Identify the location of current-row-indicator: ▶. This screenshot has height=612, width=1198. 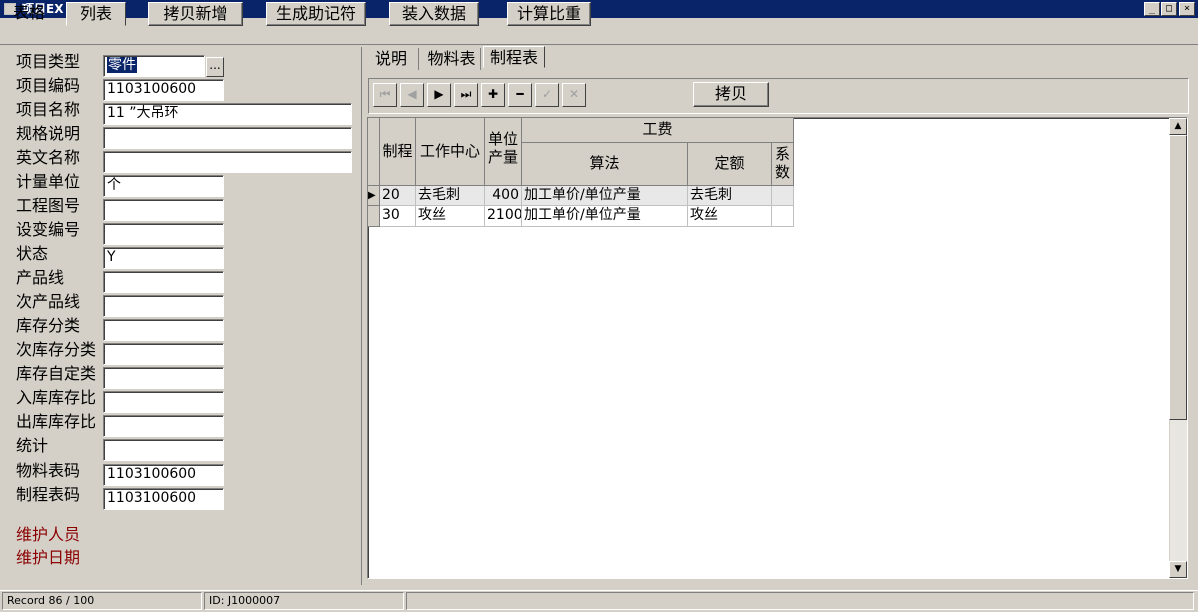
(374, 196).